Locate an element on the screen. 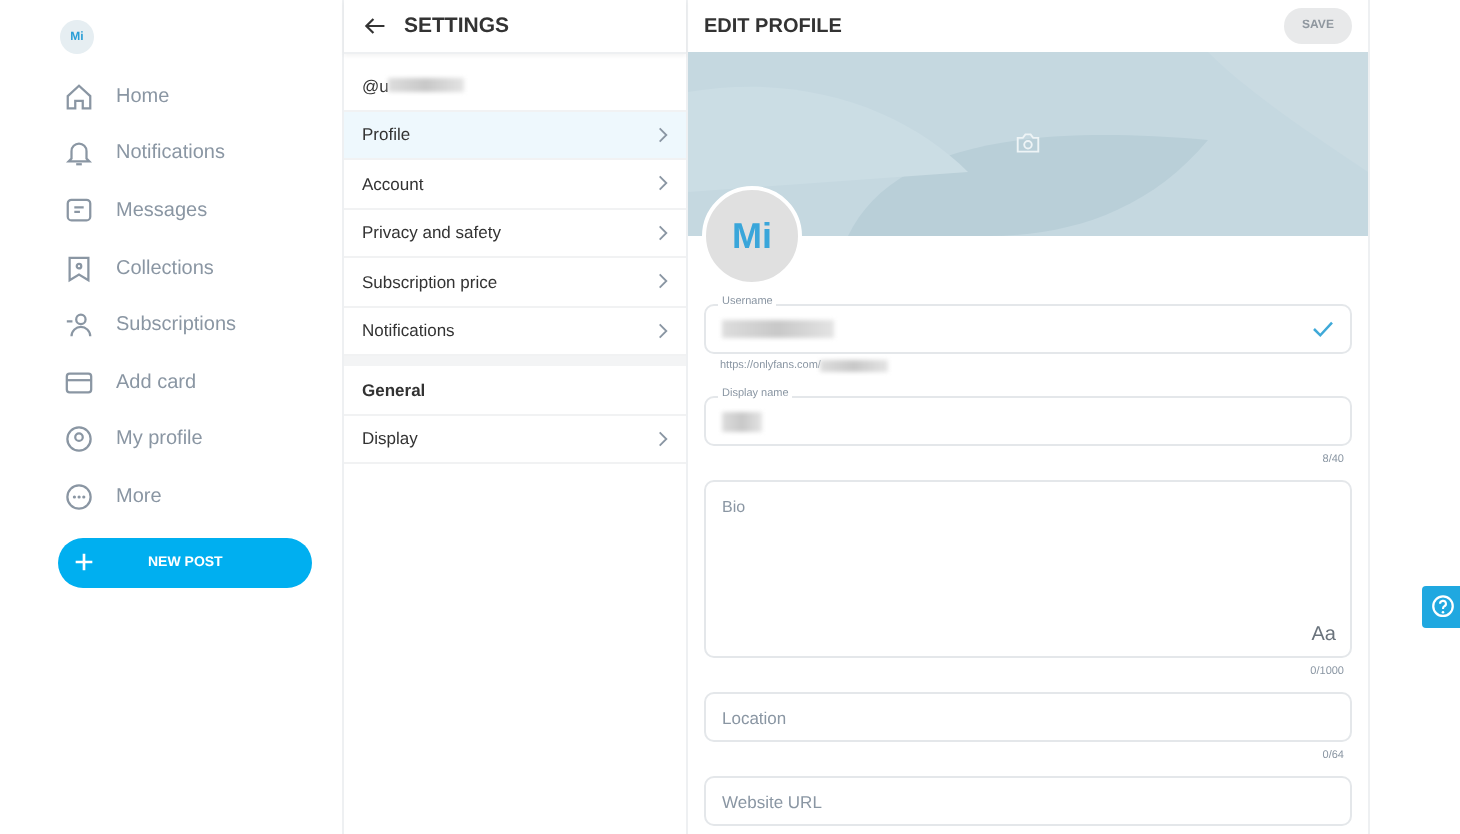  home-icon is located at coordinates (79, 96).